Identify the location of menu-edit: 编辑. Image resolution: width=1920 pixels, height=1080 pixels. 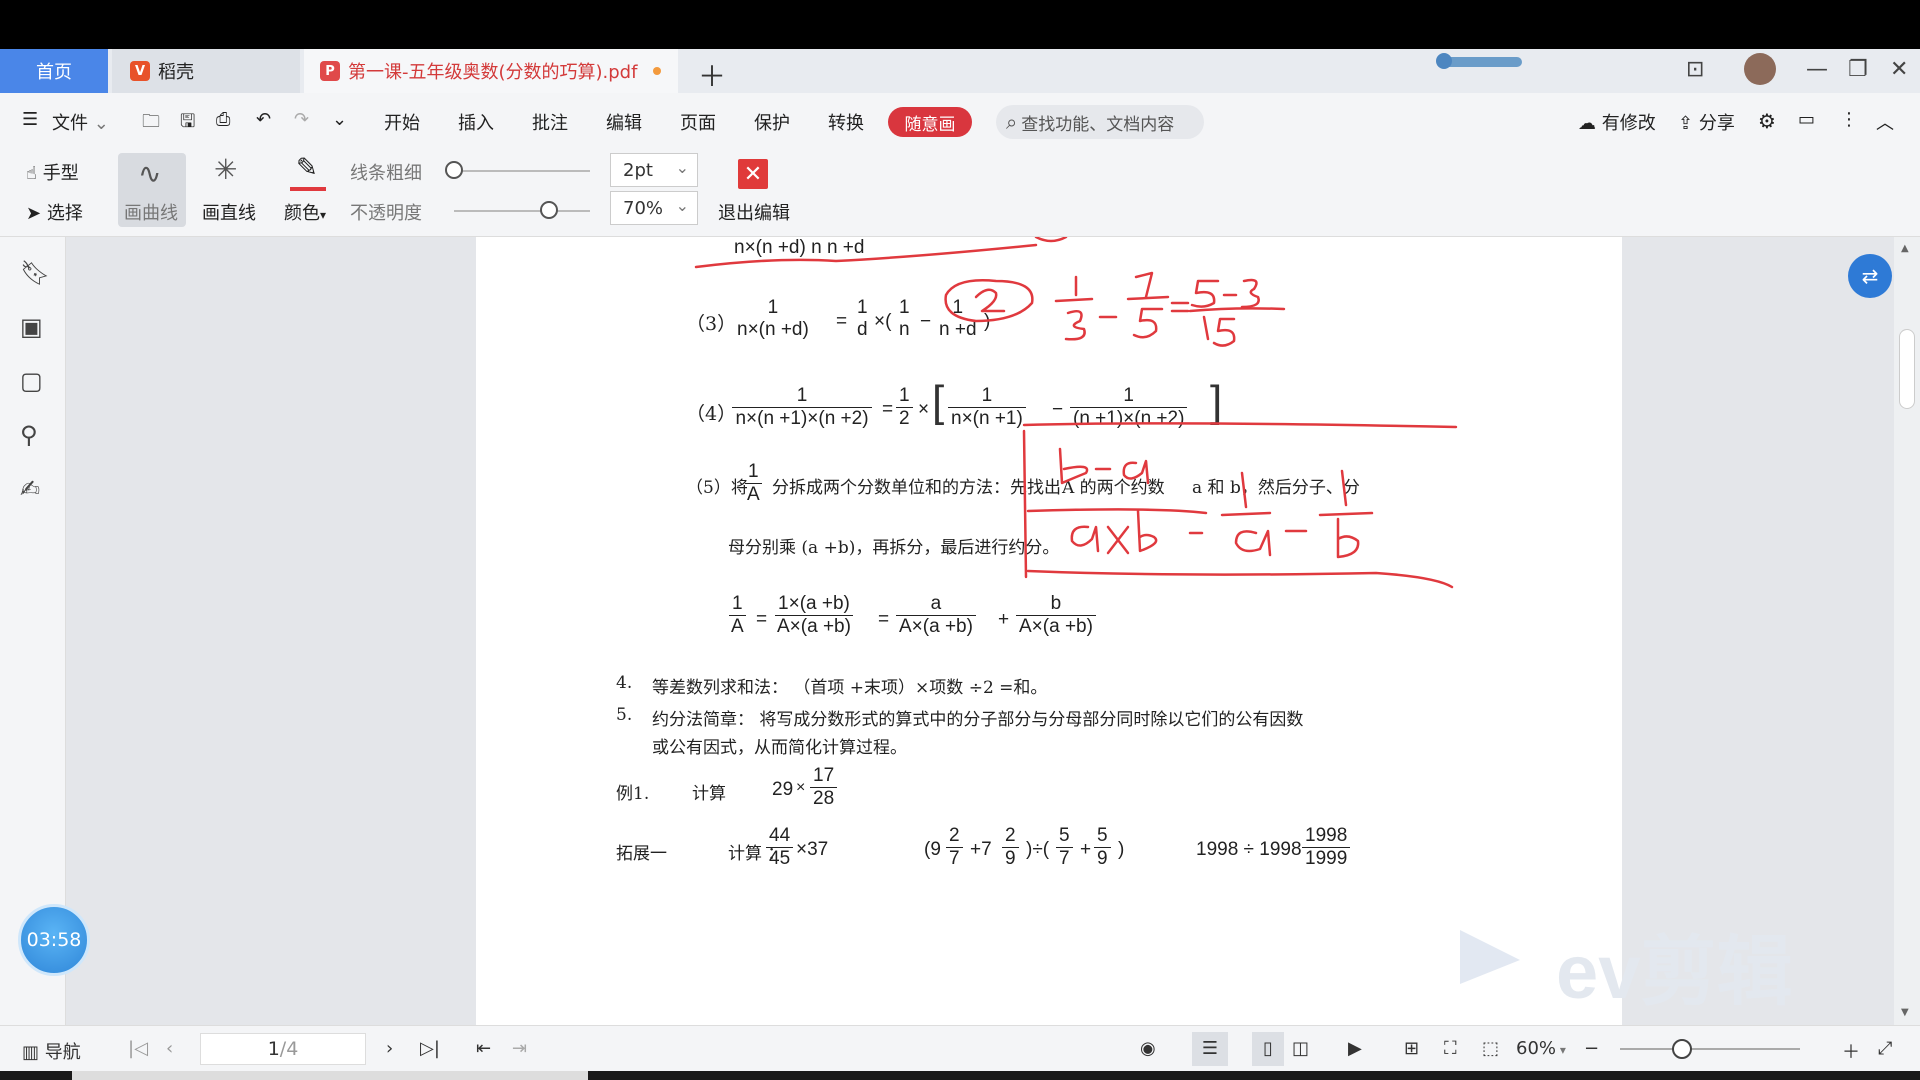
(624, 122).